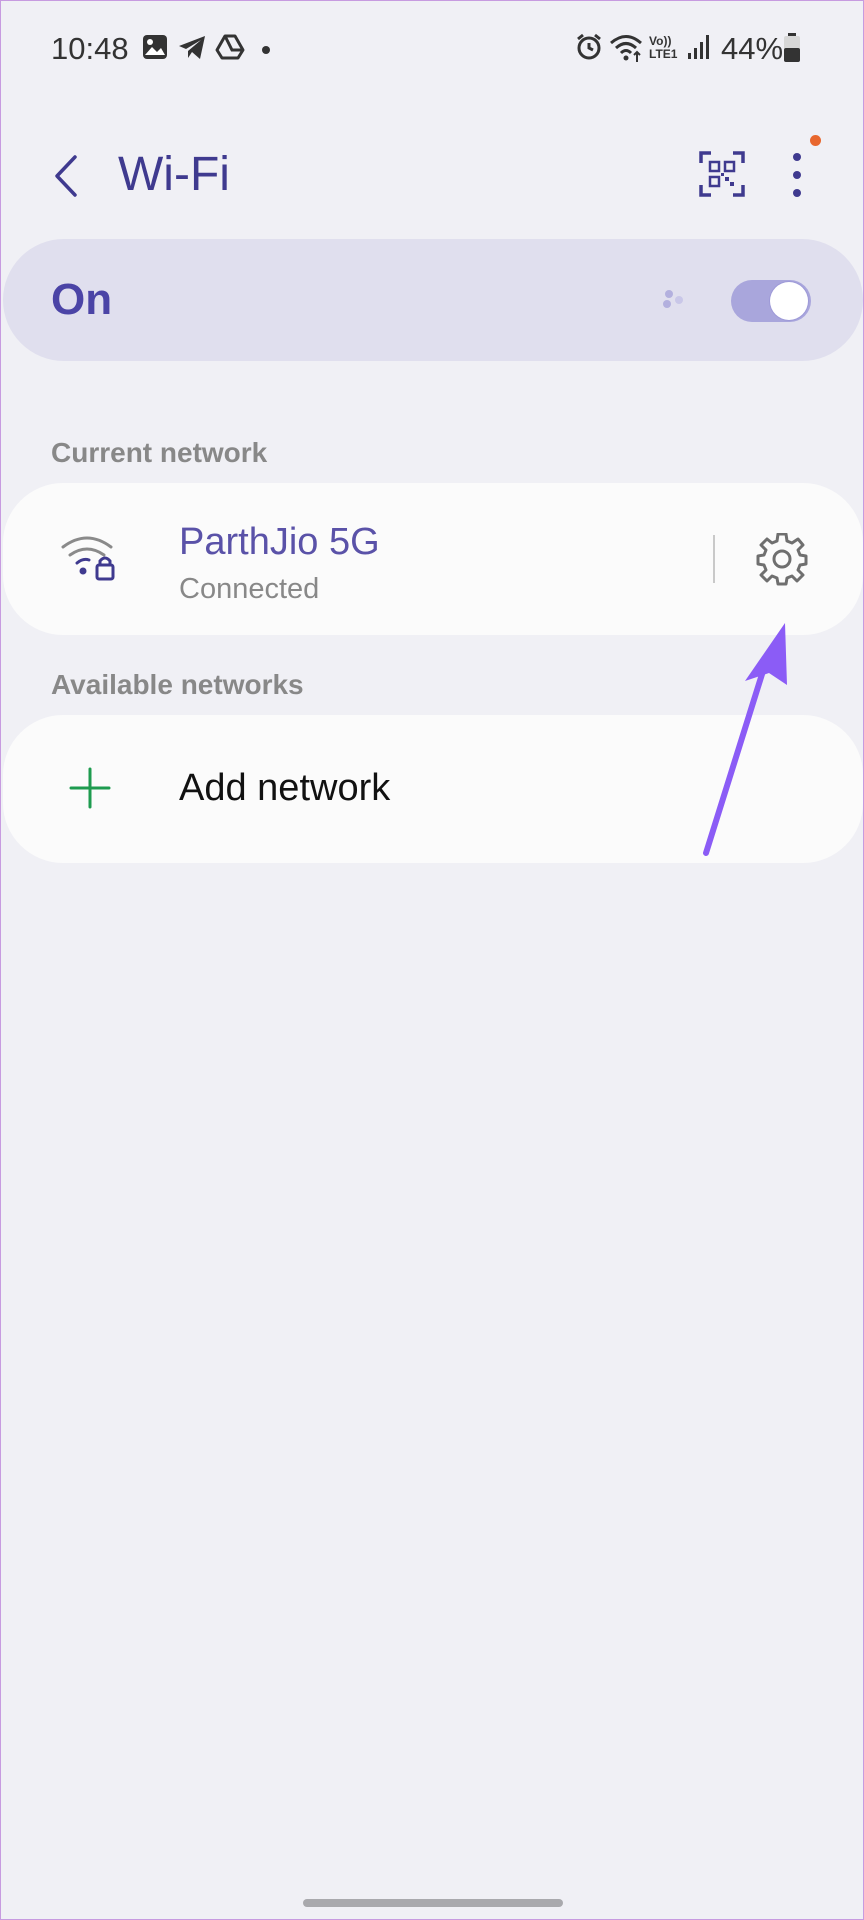 This screenshot has width=864, height=1920. What do you see at coordinates (67, 176) in the screenshot?
I see `back-icon` at bounding box center [67, 176].